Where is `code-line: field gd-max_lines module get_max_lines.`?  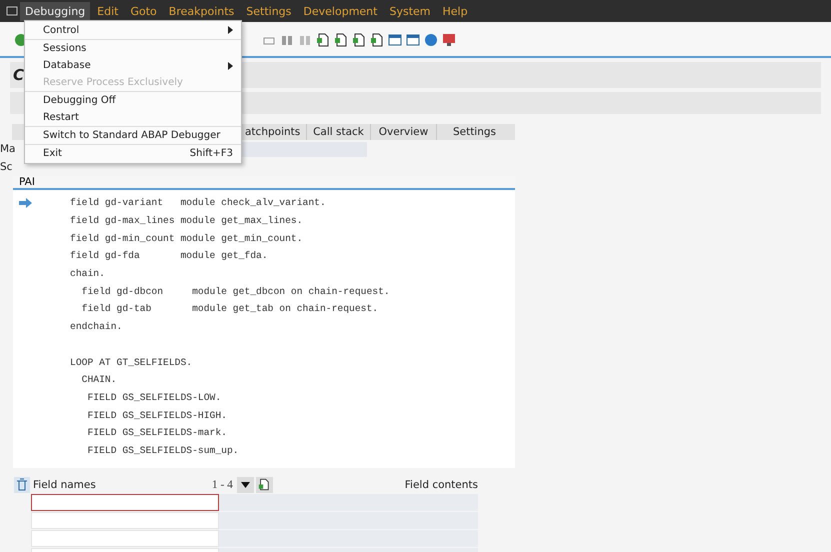 code-line: field gd-max_lines module get_max_lines. is located at coordinates (186, 220).